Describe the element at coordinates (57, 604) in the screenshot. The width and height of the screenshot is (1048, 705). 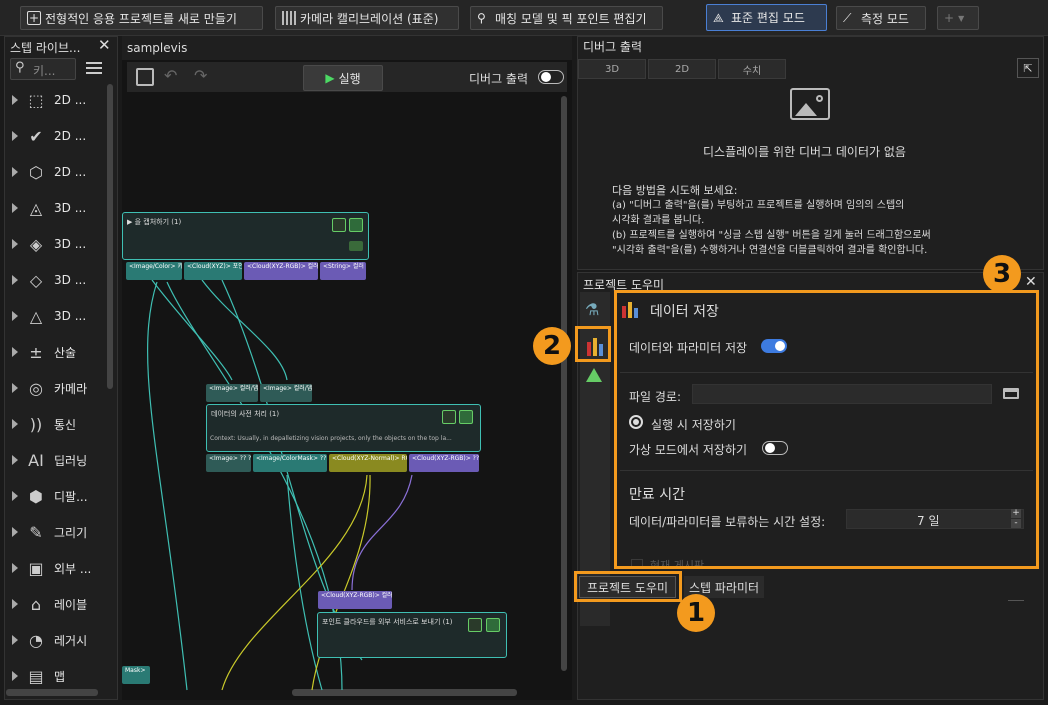
I see `library-item: ⌂ 레이블` at that location.